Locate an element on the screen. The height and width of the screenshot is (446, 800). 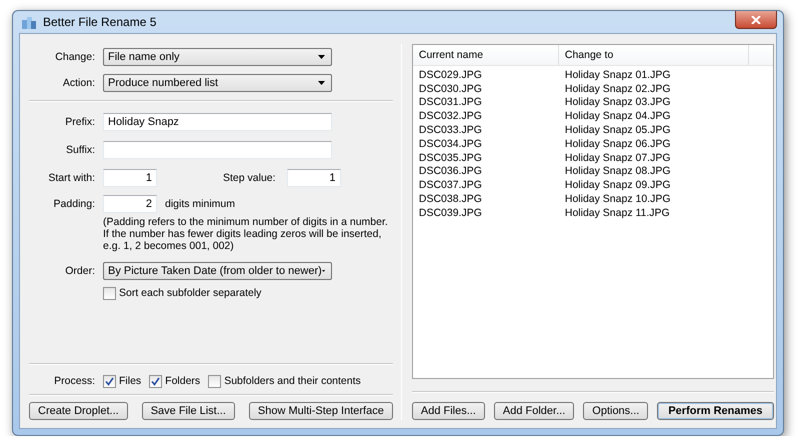
table-cell-text: DSC039.JPG is located at coordinates (450, 212).